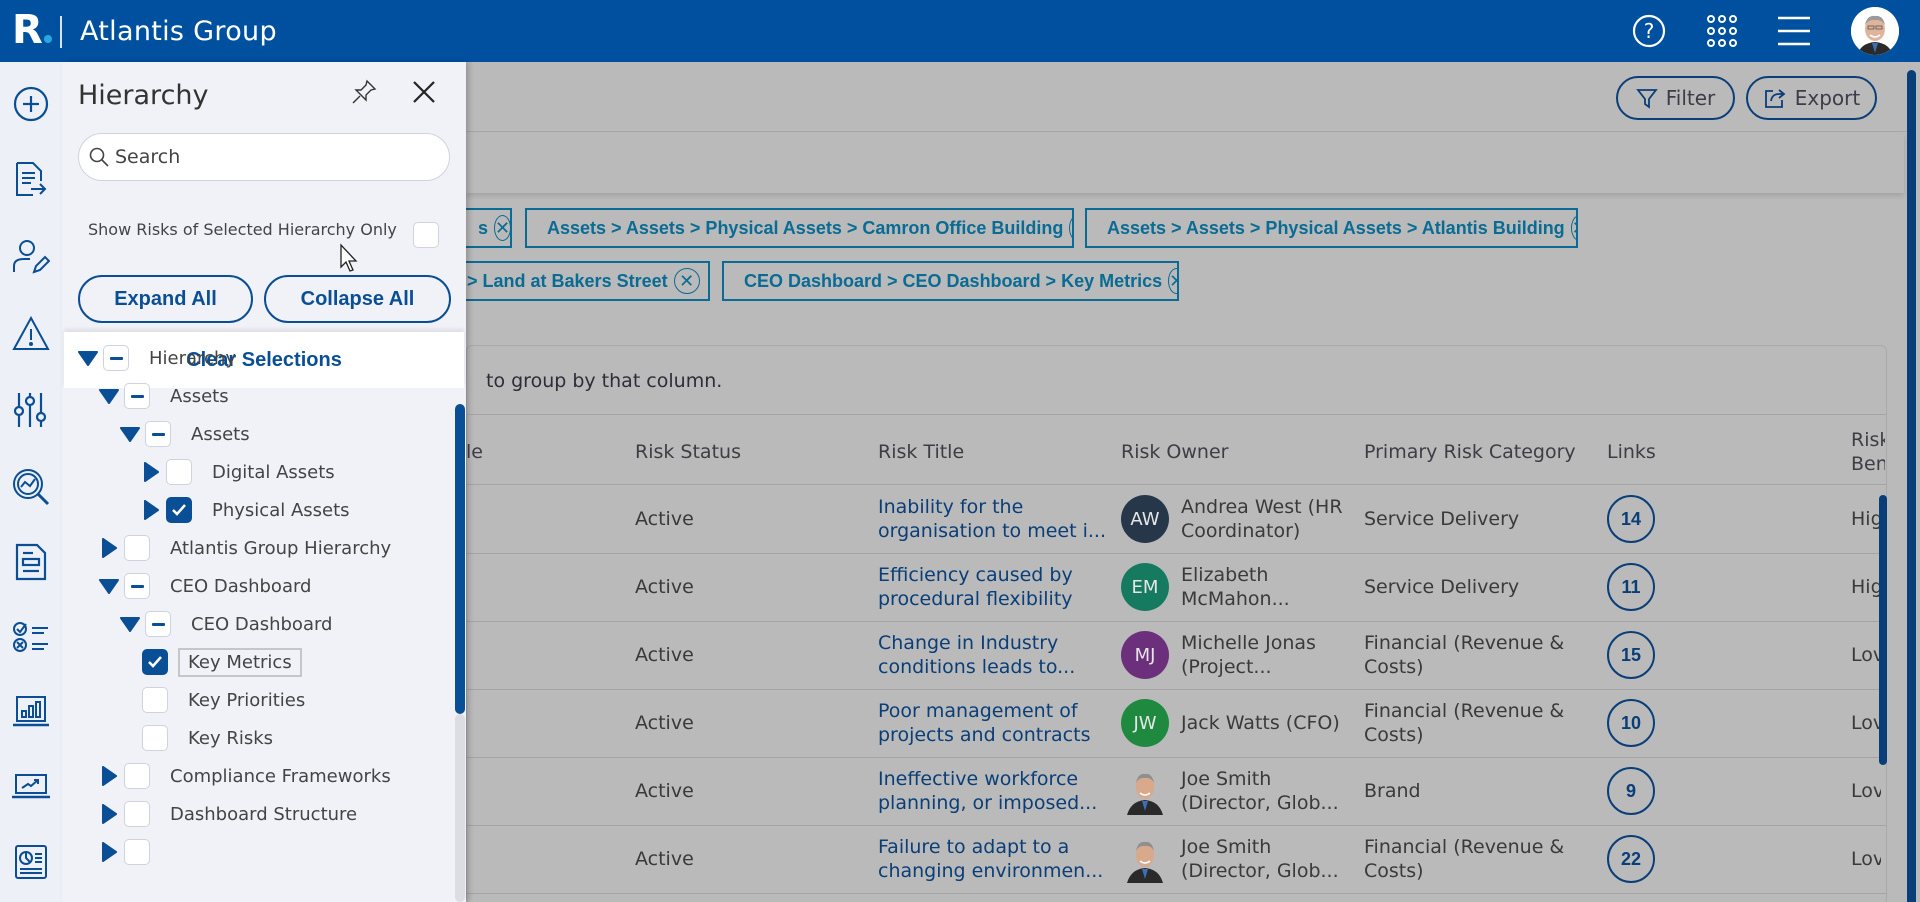 The width and height of the screenshot is (1920, 902). I want to click on links-count-badge: 14, so click(1631, 519).